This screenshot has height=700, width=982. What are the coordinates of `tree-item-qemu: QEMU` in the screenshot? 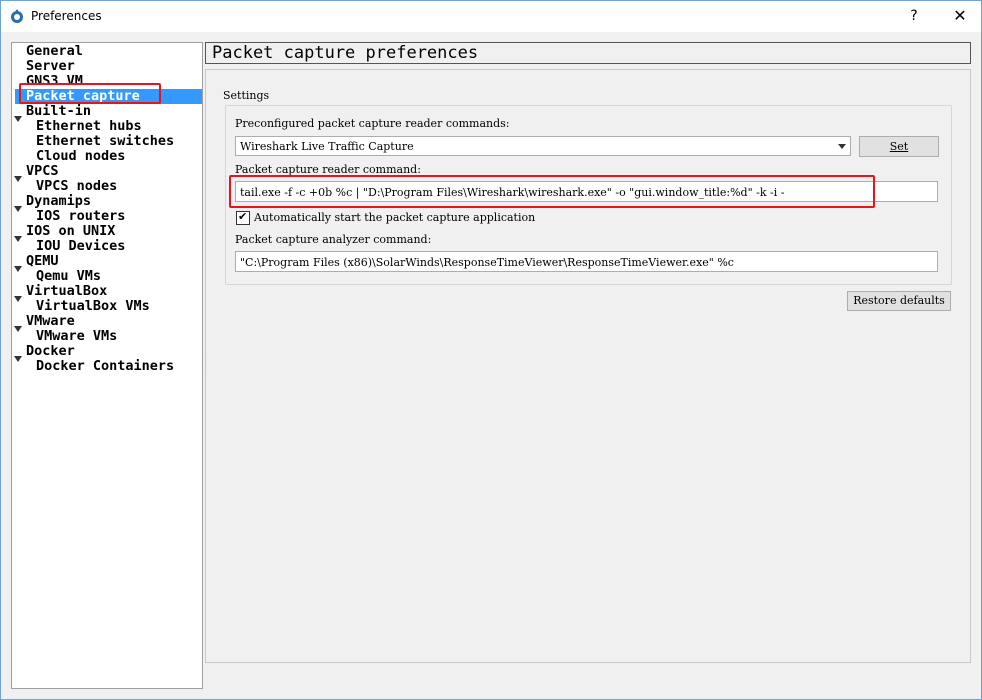 It's located at (42, 261).